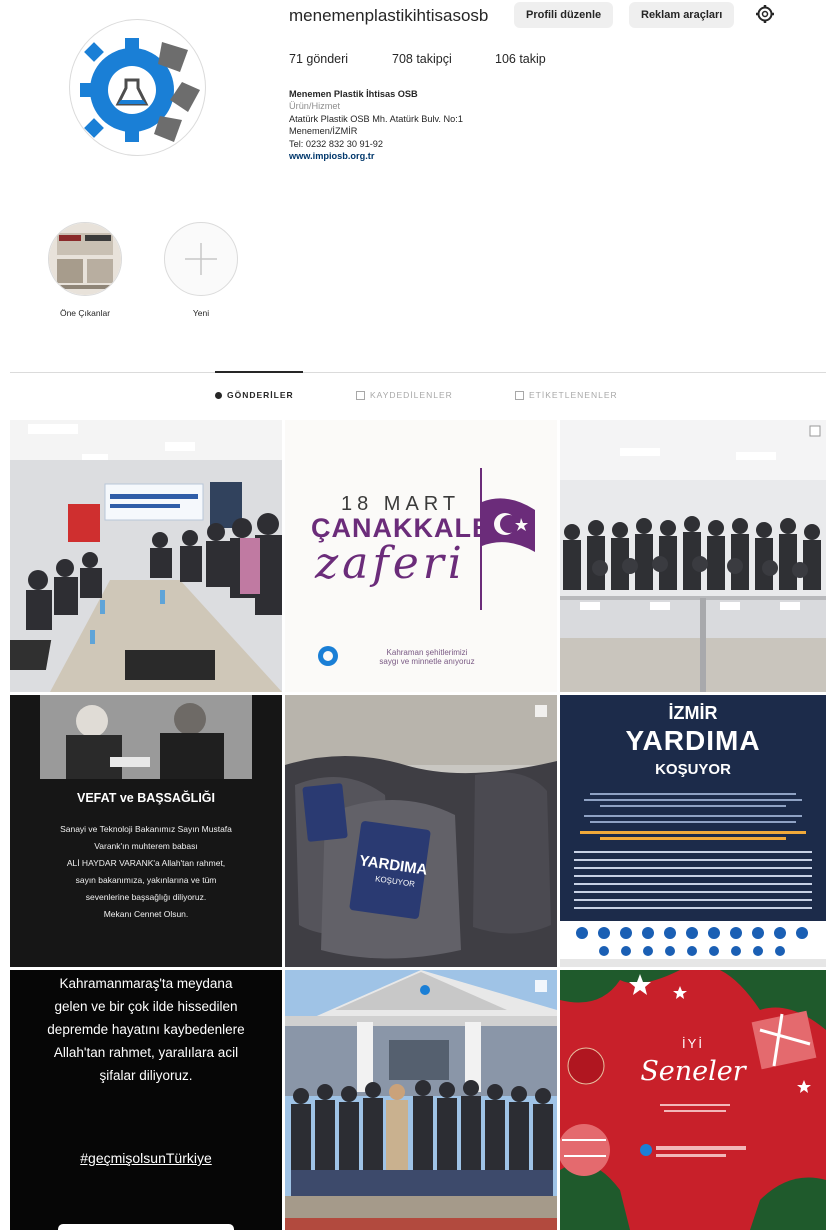  I want to click on post-hashtag: #geçmişolsunTürkiye, so click(146, 1158).